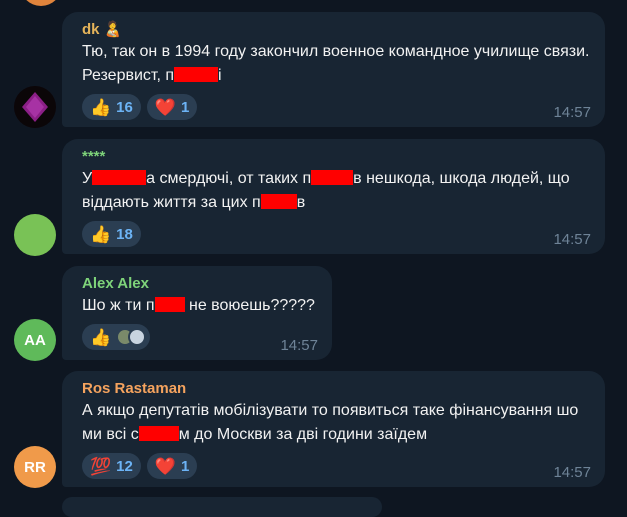 The width and height of the screenshot is (627, 517). Describe the element at coordinates (124, 234) in the screenshot. I see `reaction-count: 18` at that location.